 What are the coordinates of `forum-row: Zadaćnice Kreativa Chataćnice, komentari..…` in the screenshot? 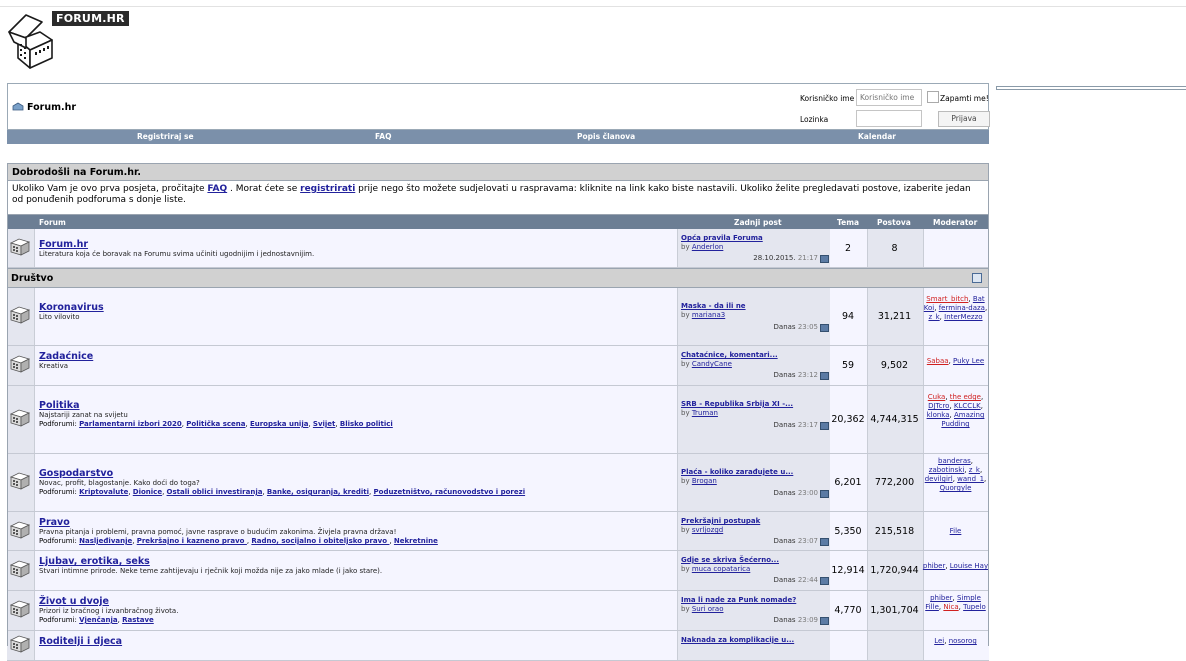 It's located at (498, 366).